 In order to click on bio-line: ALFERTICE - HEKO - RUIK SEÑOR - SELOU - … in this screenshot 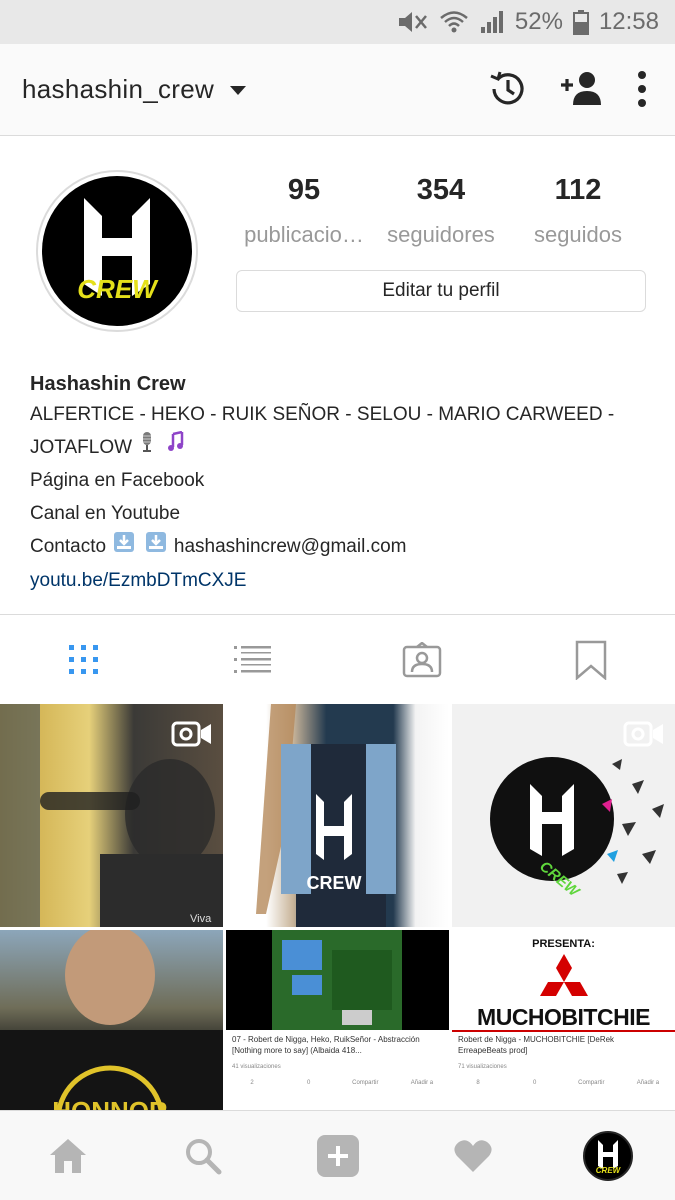, I will do `click(322, 414)`.